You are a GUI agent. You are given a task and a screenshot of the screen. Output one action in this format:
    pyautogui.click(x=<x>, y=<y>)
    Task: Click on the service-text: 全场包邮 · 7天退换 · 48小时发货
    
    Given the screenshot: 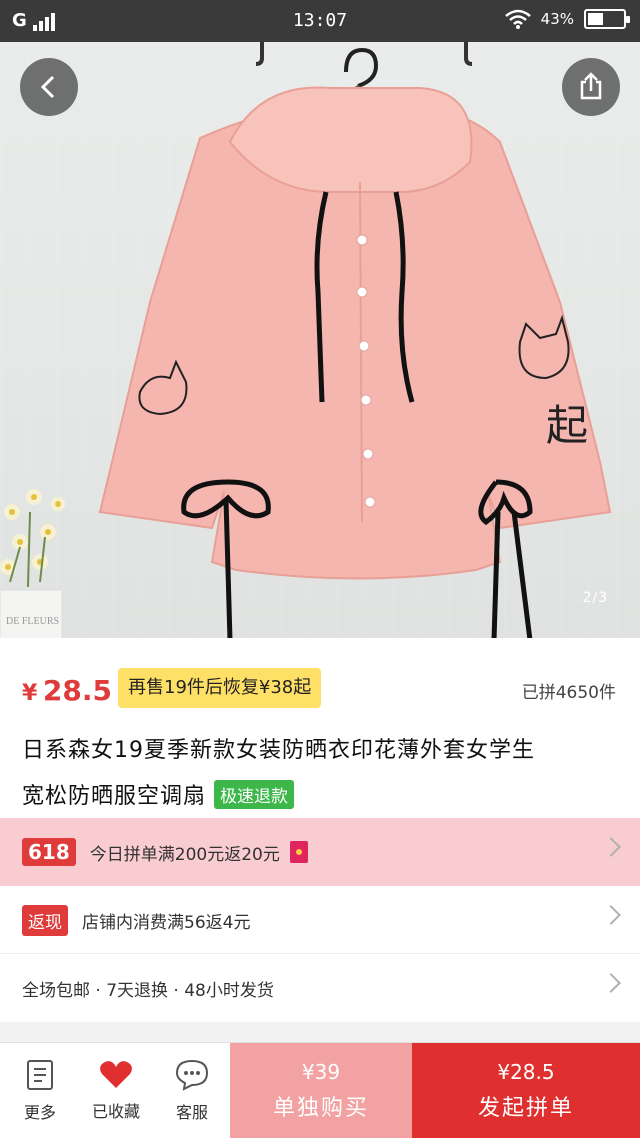 What is the action you would take?
    pyautogui.click(x=148, y=990)
    